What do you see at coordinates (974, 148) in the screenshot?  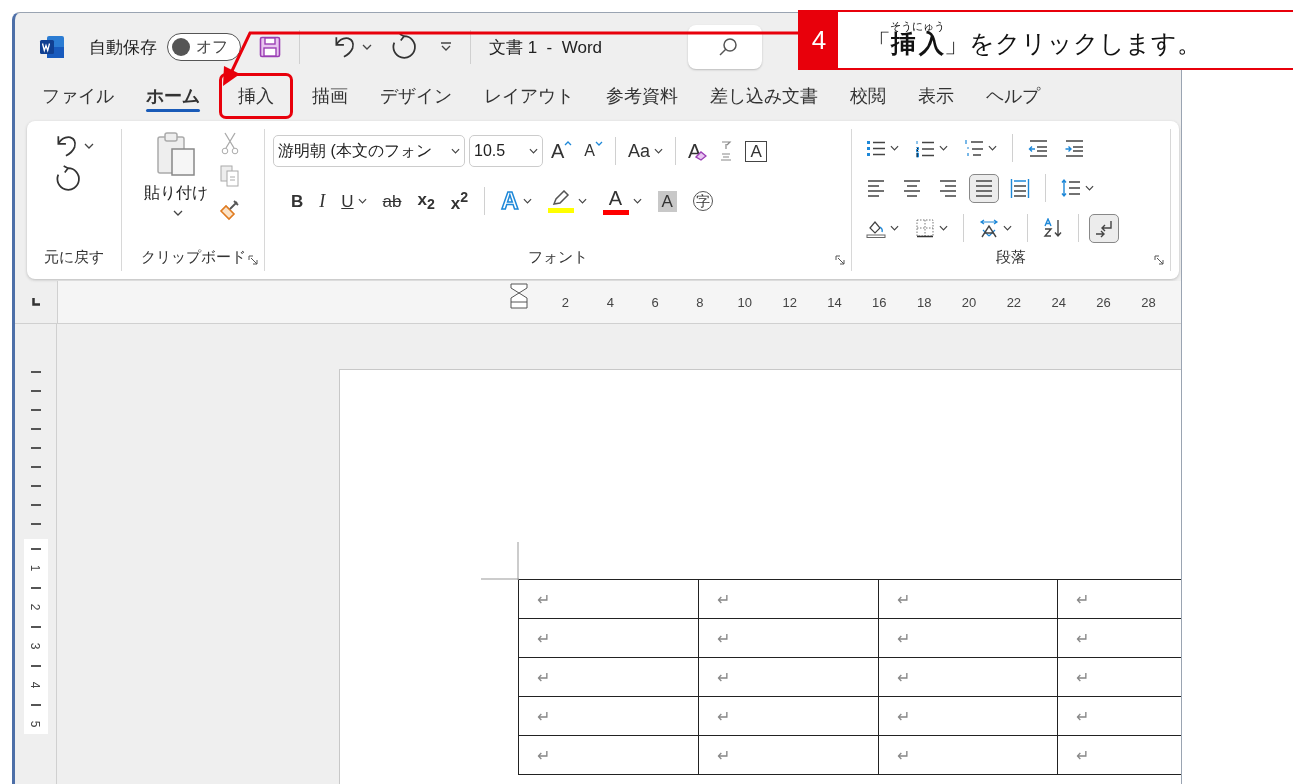 I see `multilevel-icon` at bounding box center [974, 148].